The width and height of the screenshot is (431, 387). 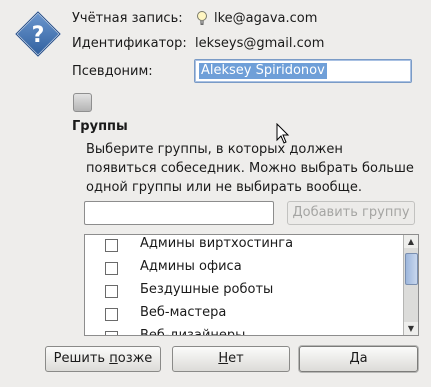 What do you see at coordinates (223, 358) in the screenshot?
I see `no-mnemonic: Н` at bounding box center [223, 358].